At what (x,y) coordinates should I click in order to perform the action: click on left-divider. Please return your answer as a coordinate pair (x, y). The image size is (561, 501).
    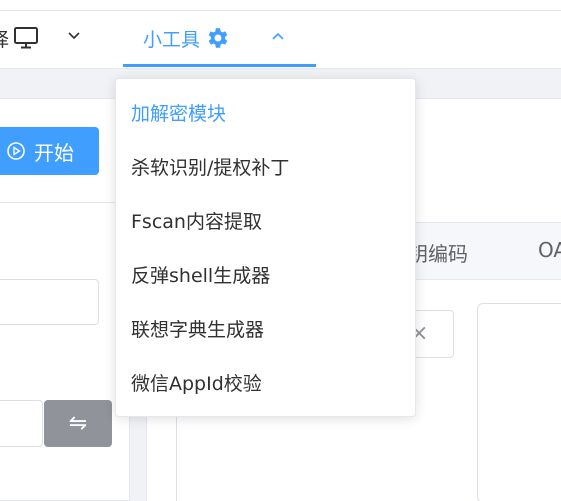
    Looking at the image, I should click on (60, 202).